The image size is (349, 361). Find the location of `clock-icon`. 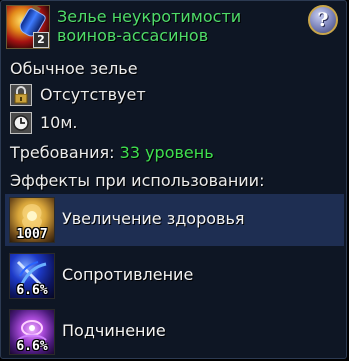

clock-icon is located at coordinates (21, 123).